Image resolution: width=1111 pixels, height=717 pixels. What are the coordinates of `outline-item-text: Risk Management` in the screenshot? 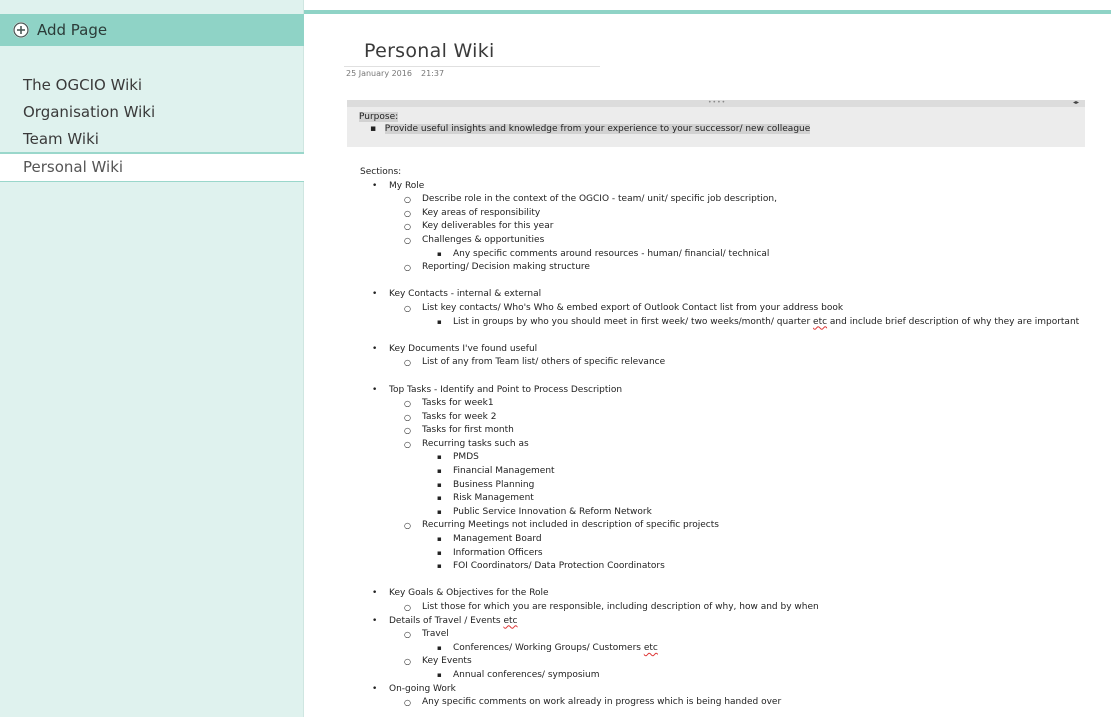 It's located at (493, 498).